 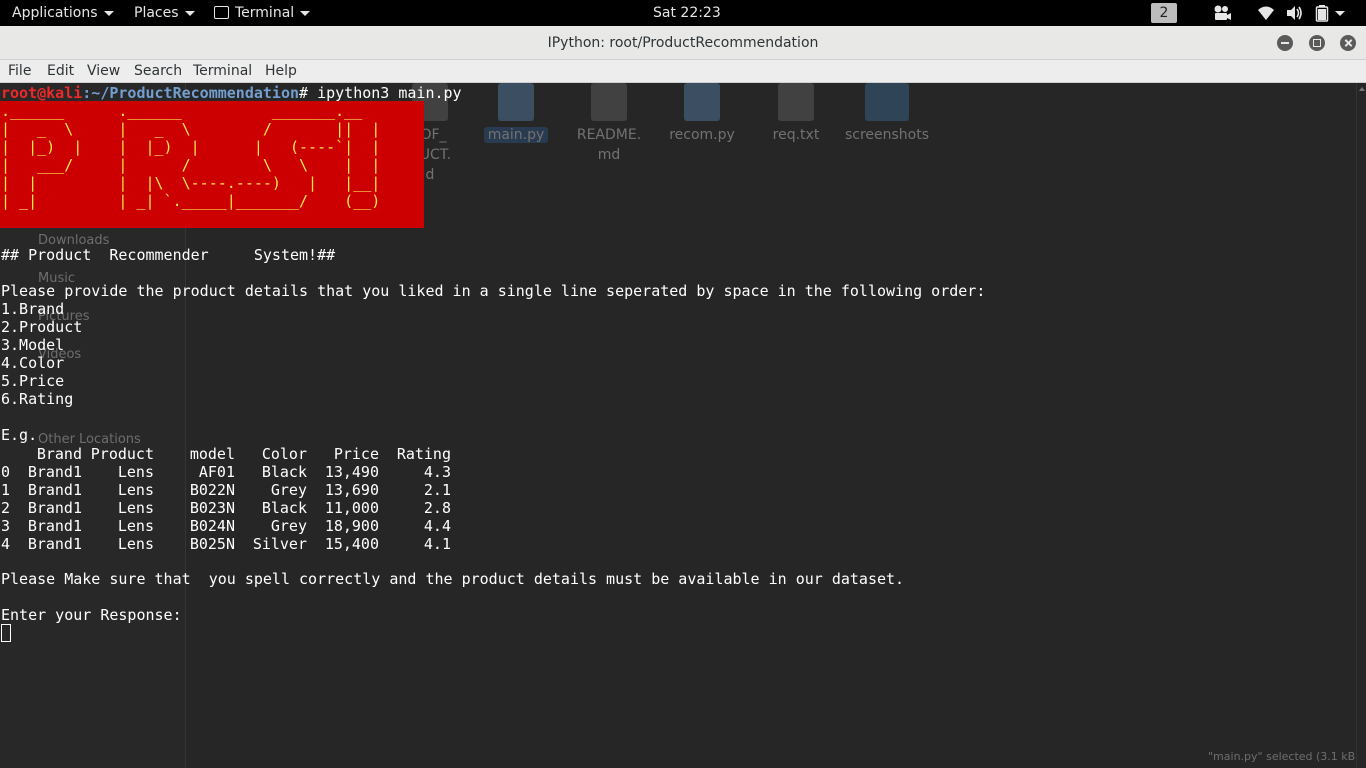 I want to click on clock: Sat 22:23, so click(x=687, y=13).